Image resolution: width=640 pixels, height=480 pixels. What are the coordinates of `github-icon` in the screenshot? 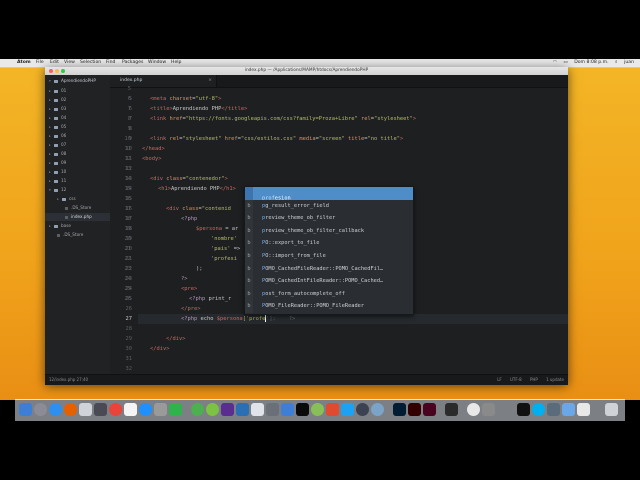 It's located at (473, 409).